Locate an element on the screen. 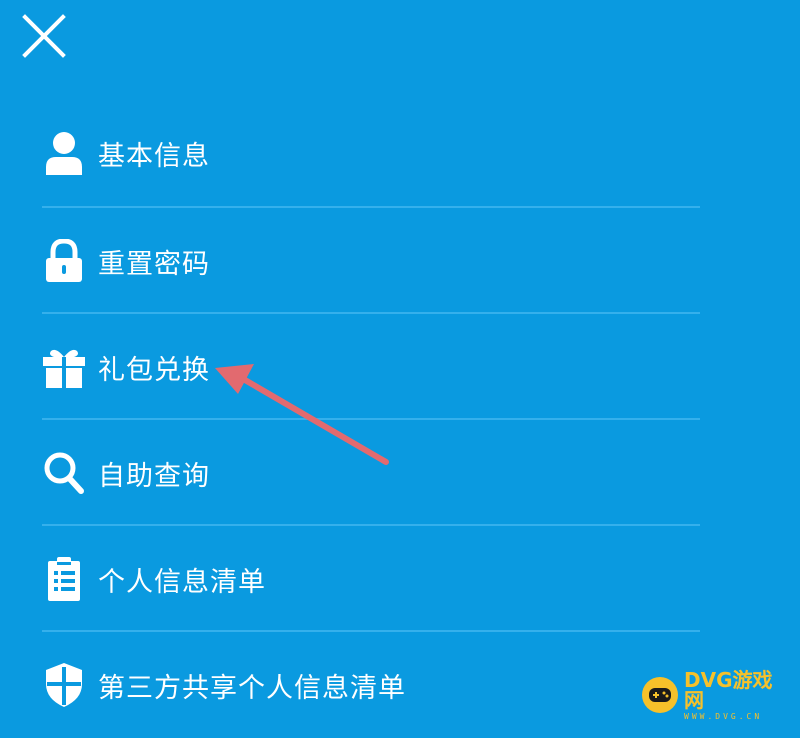 This screenshot has height=738, width=800. menu-item-label: 个人信息清单 is located at coordinates (182, 582).